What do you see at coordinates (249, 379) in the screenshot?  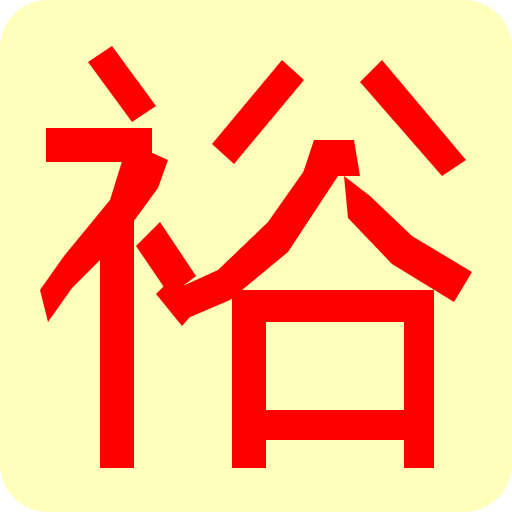 I see `stroke-box-left` at bounding box center [249, 379].